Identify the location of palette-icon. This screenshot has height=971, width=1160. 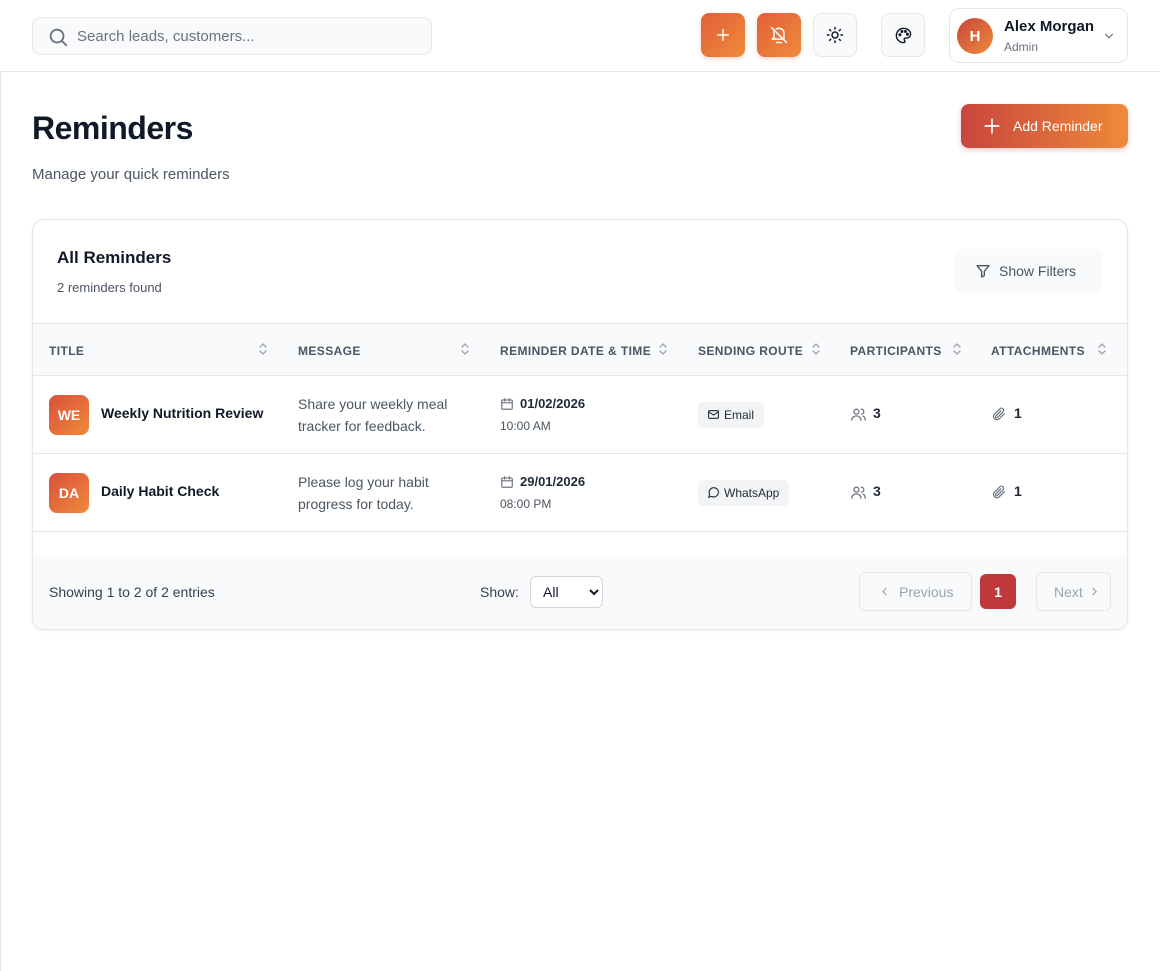
(903, 35).